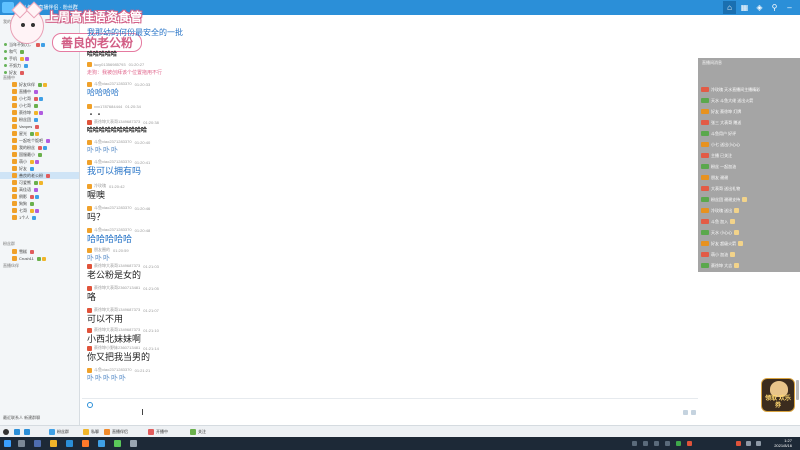 The height and width of the screenshot is (450, 800). I want to click on chat-message: 蔡徐坤大表哥1349687373 01:20:38 哈哈哈哈哈哈哈哈哈哈, so click(123, 127).